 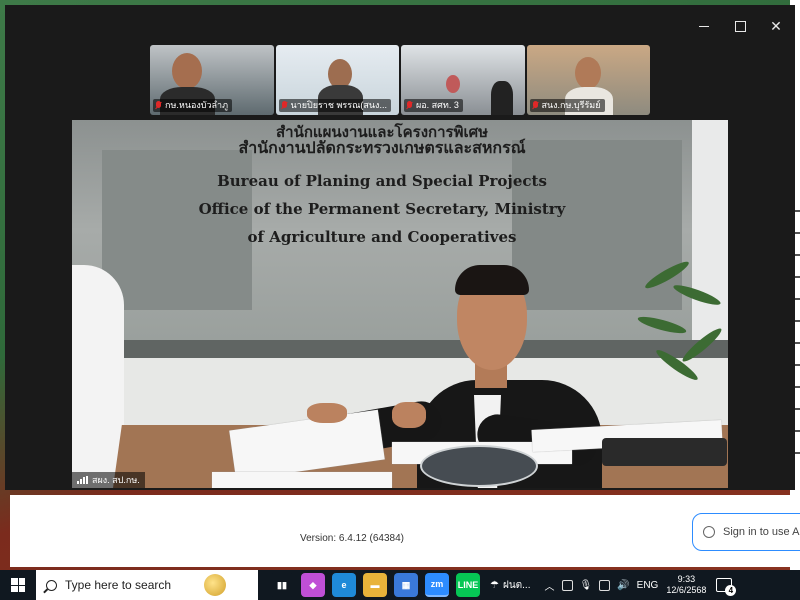 I want to click on backdrop-text: สำนักงานปลัดกระทรวงเกษตรและสหกรณ์, so click(x=382, y=147).